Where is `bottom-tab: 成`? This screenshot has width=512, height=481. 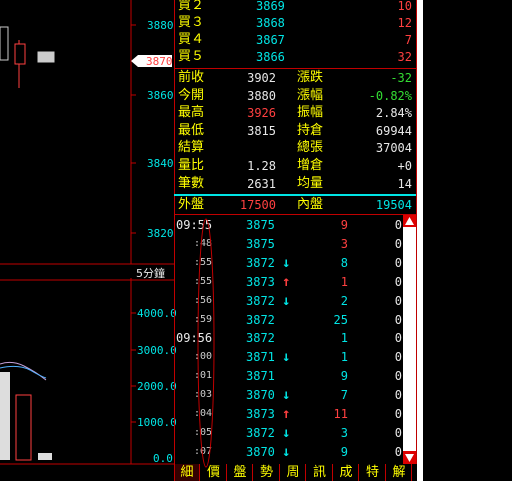 bottom-tab: 成 is located at coordinates (346, 472).